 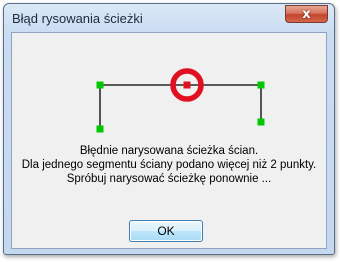 I want to click on close-button: x, so click(x=306, y=14).